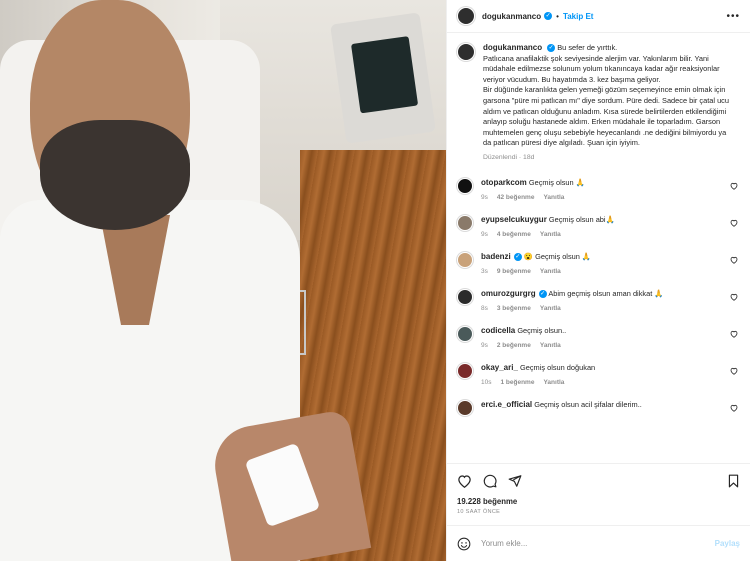  What do you see at coordinates (557, 367) in the screenshot?
I see `comment-text: Geçmiş olsun doğukan` at bounding box center [557, 367].